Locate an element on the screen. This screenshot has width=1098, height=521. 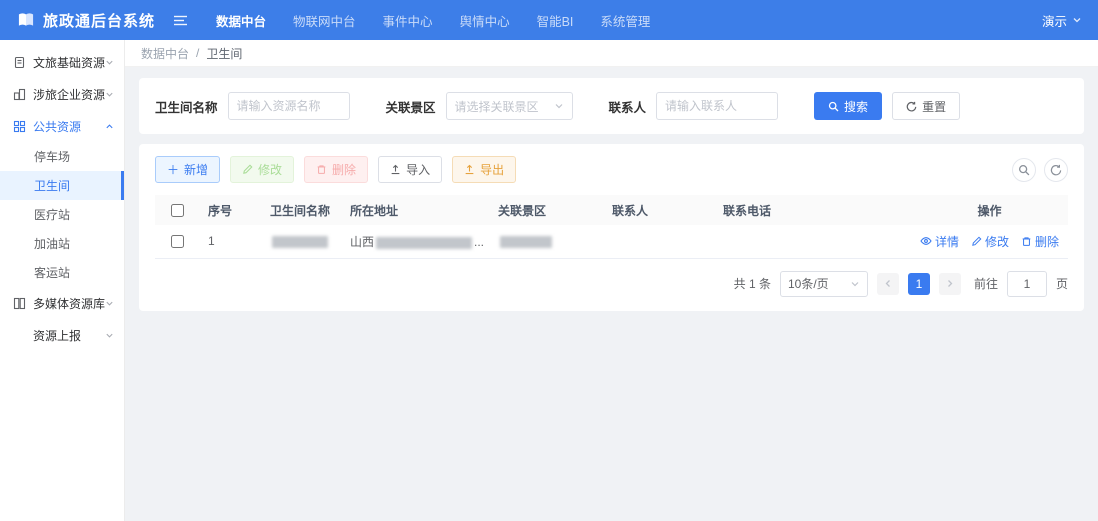
scenic-area-field-group: 关联景区 请选择关联景区 is located at coordinates (479, 106).